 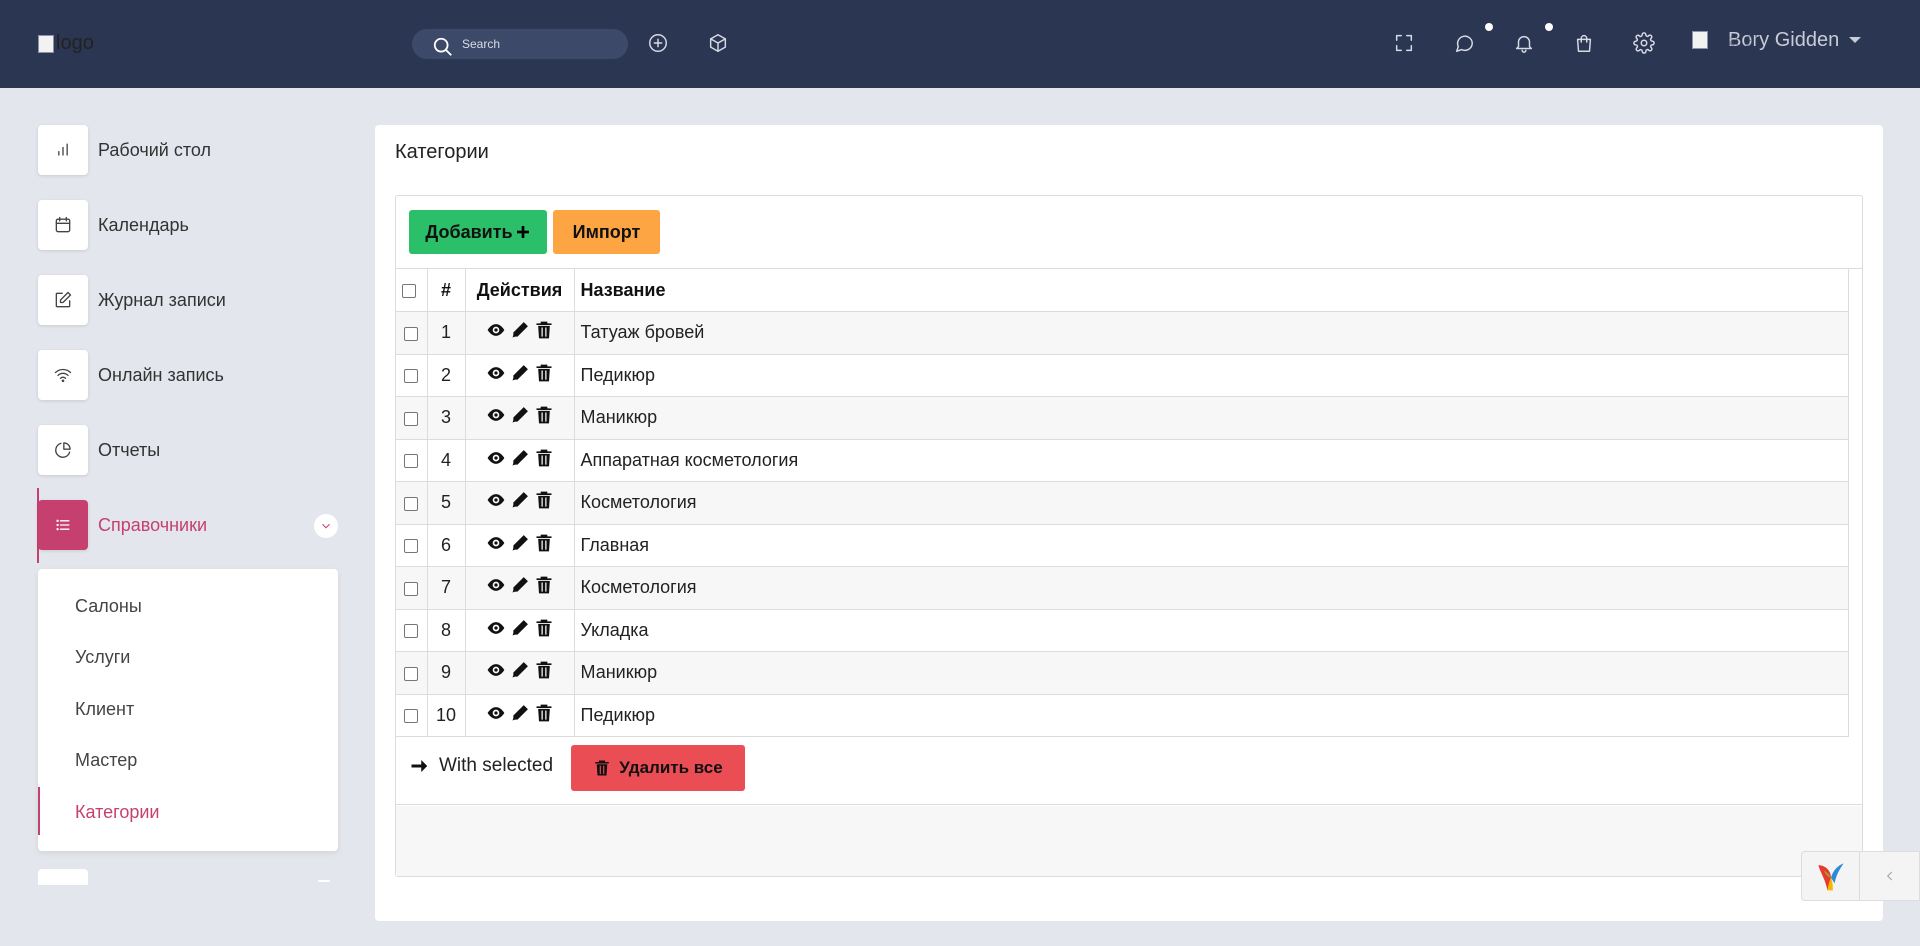 What do you see at coordinates (117, 812) in the screenshot?
I see `submenu-item-categories: Категории` at bounding box center [117, 812].